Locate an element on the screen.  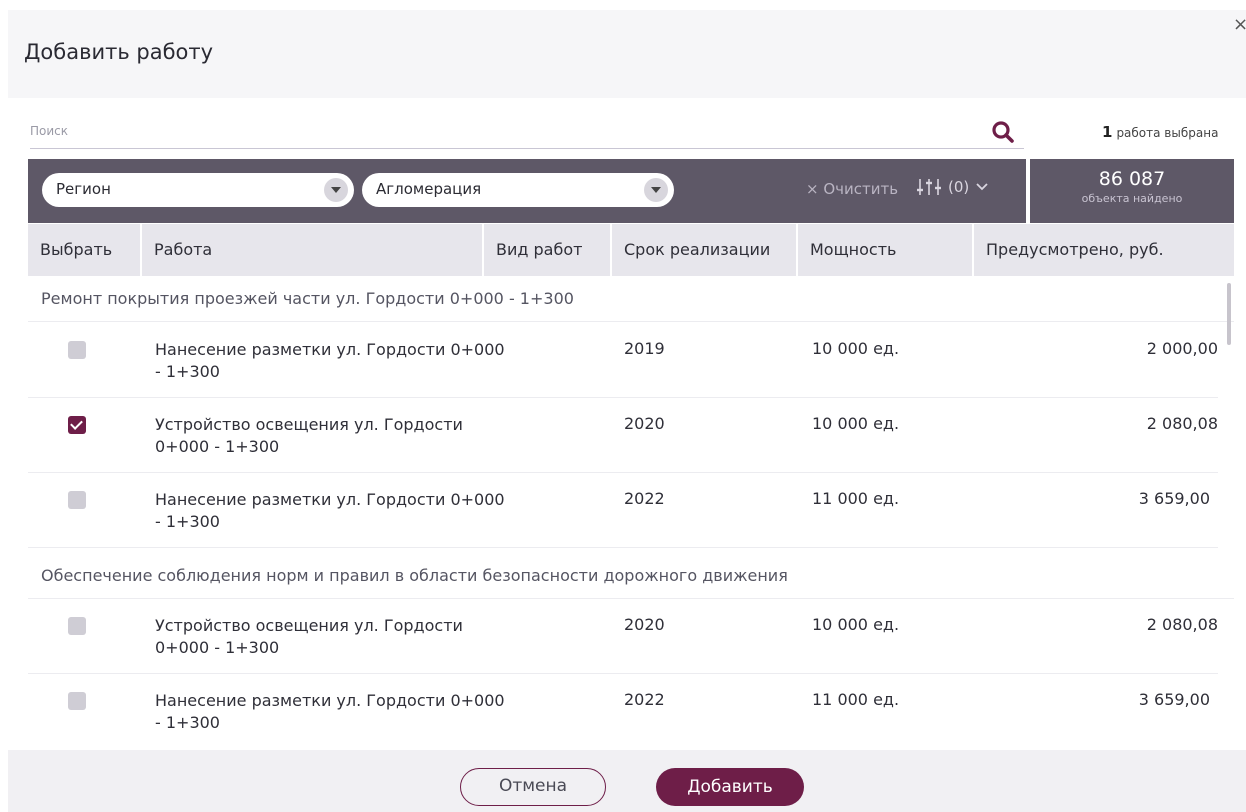
clear-filters-button: × Очистить is located at coordinates (852, 189).